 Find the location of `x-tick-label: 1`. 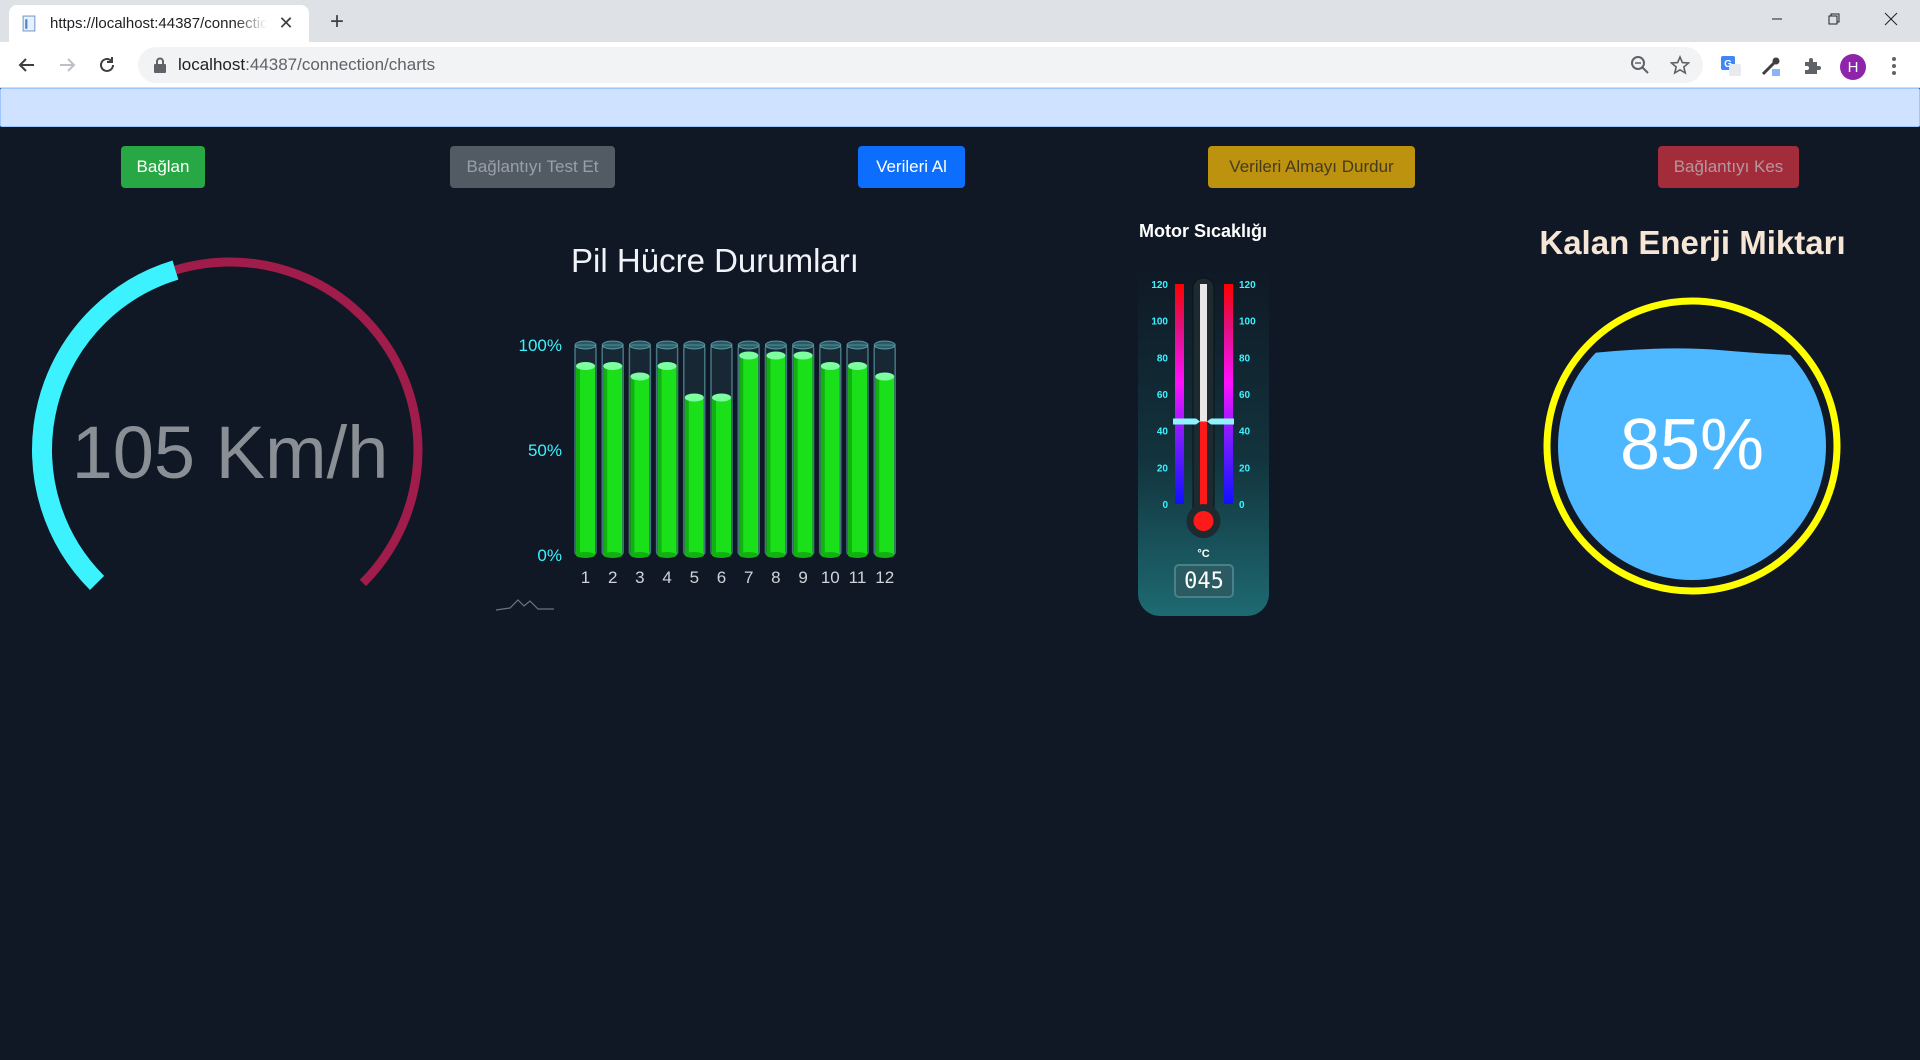

x-tick-label: 1 is located at coordinates (585, 577).